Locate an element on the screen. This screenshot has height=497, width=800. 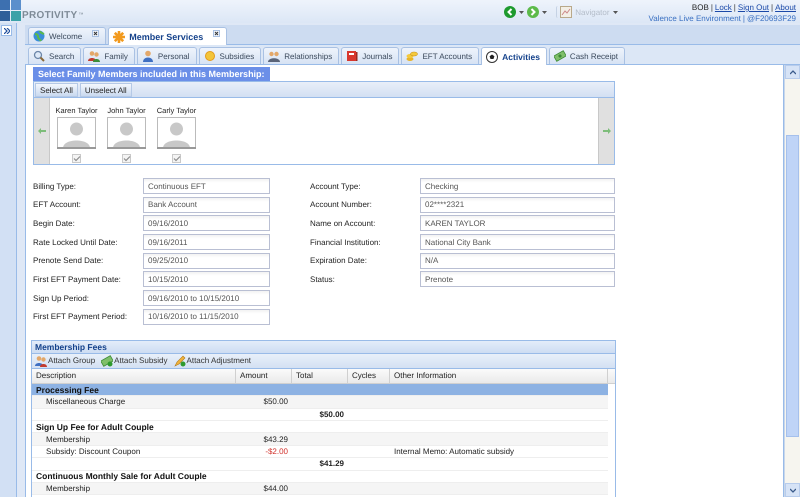
tab: Family is located at coordinates (109, 55).